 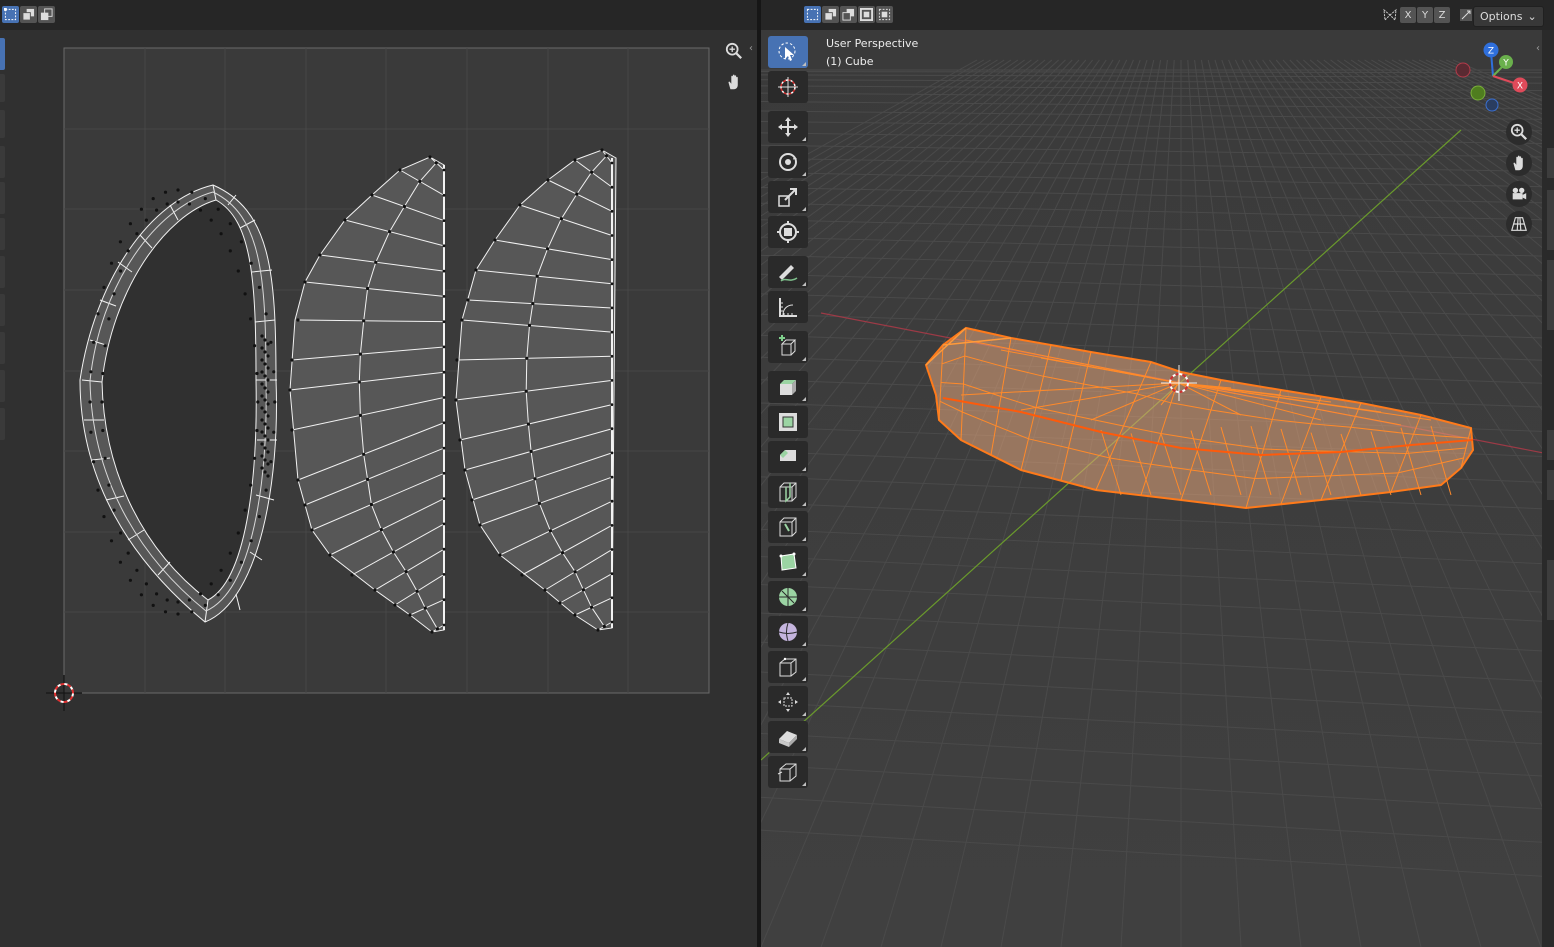 What do you see at coordinates (788, 387) in the screenshot?
I see `extrude-region-icon` at bounding box center [788, 387].